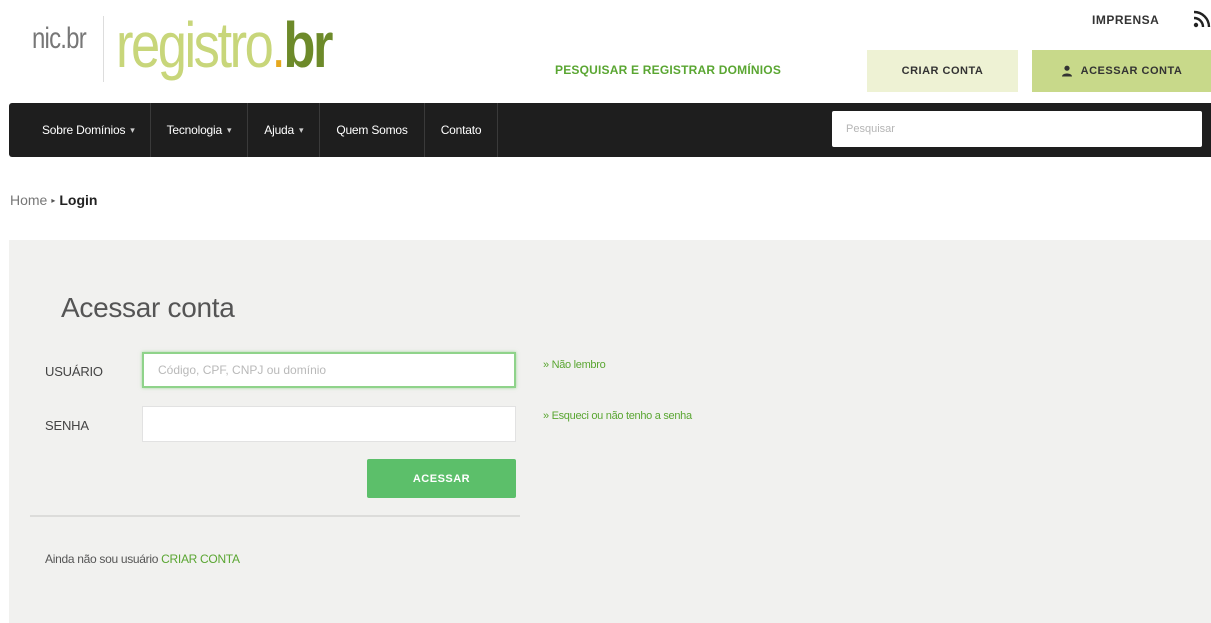  I want to click on signup-text: Ainda não sou usuário, so click(102, 559).